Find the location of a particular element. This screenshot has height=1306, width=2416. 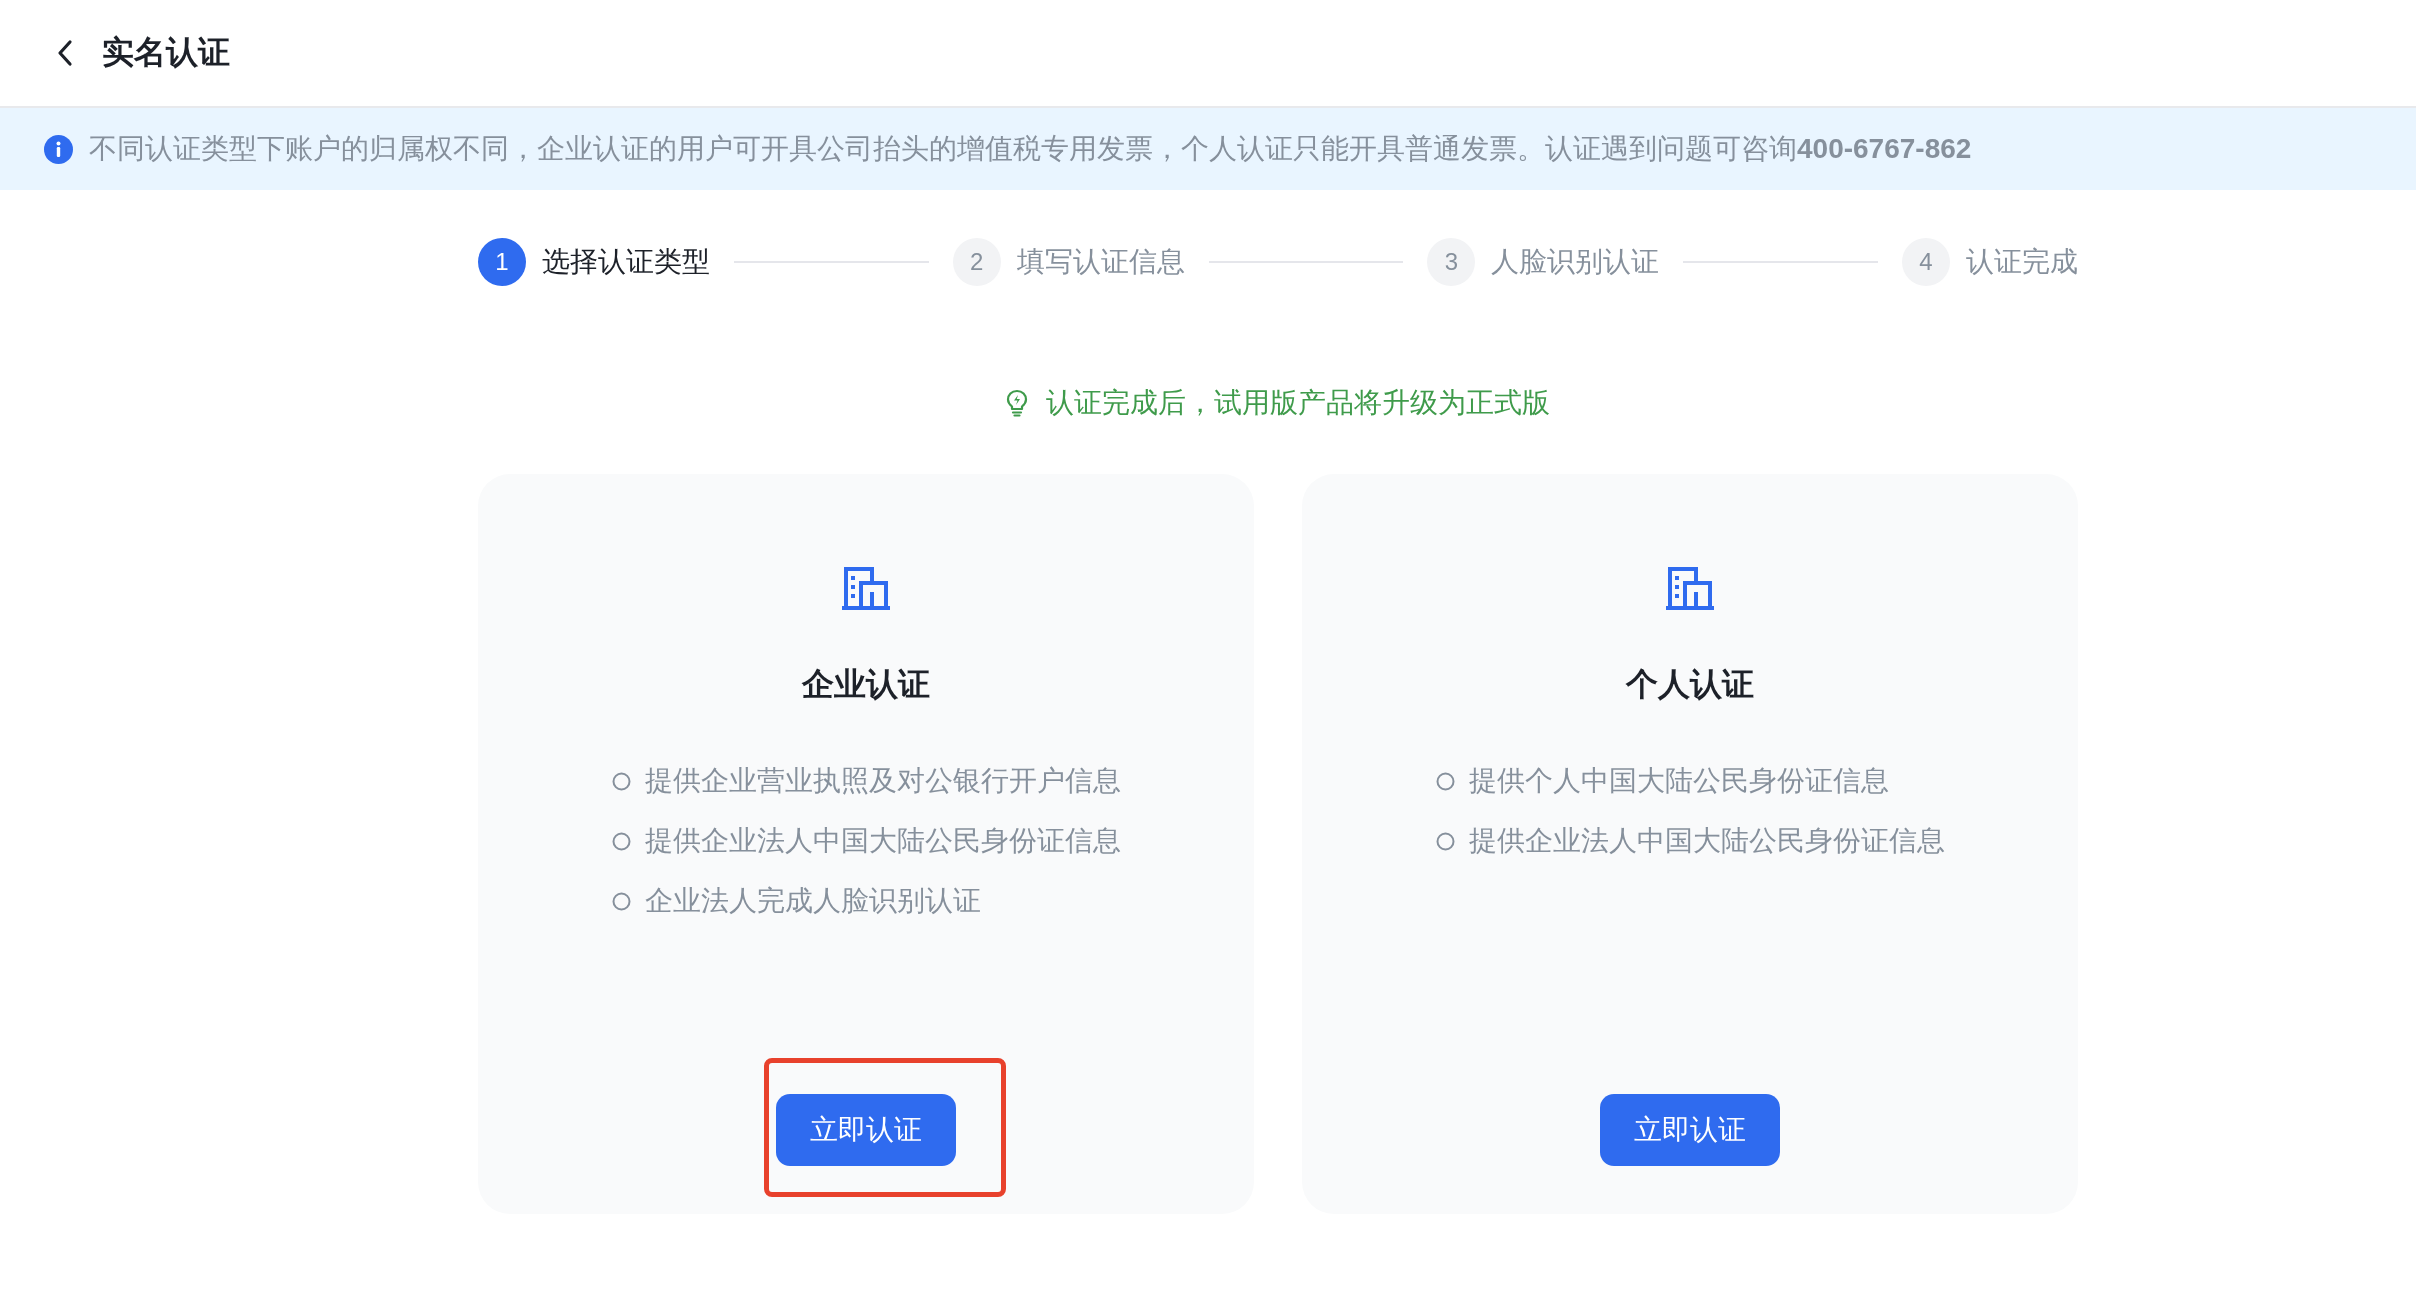

step-number: 3 is located at coordinates (1451, 262).